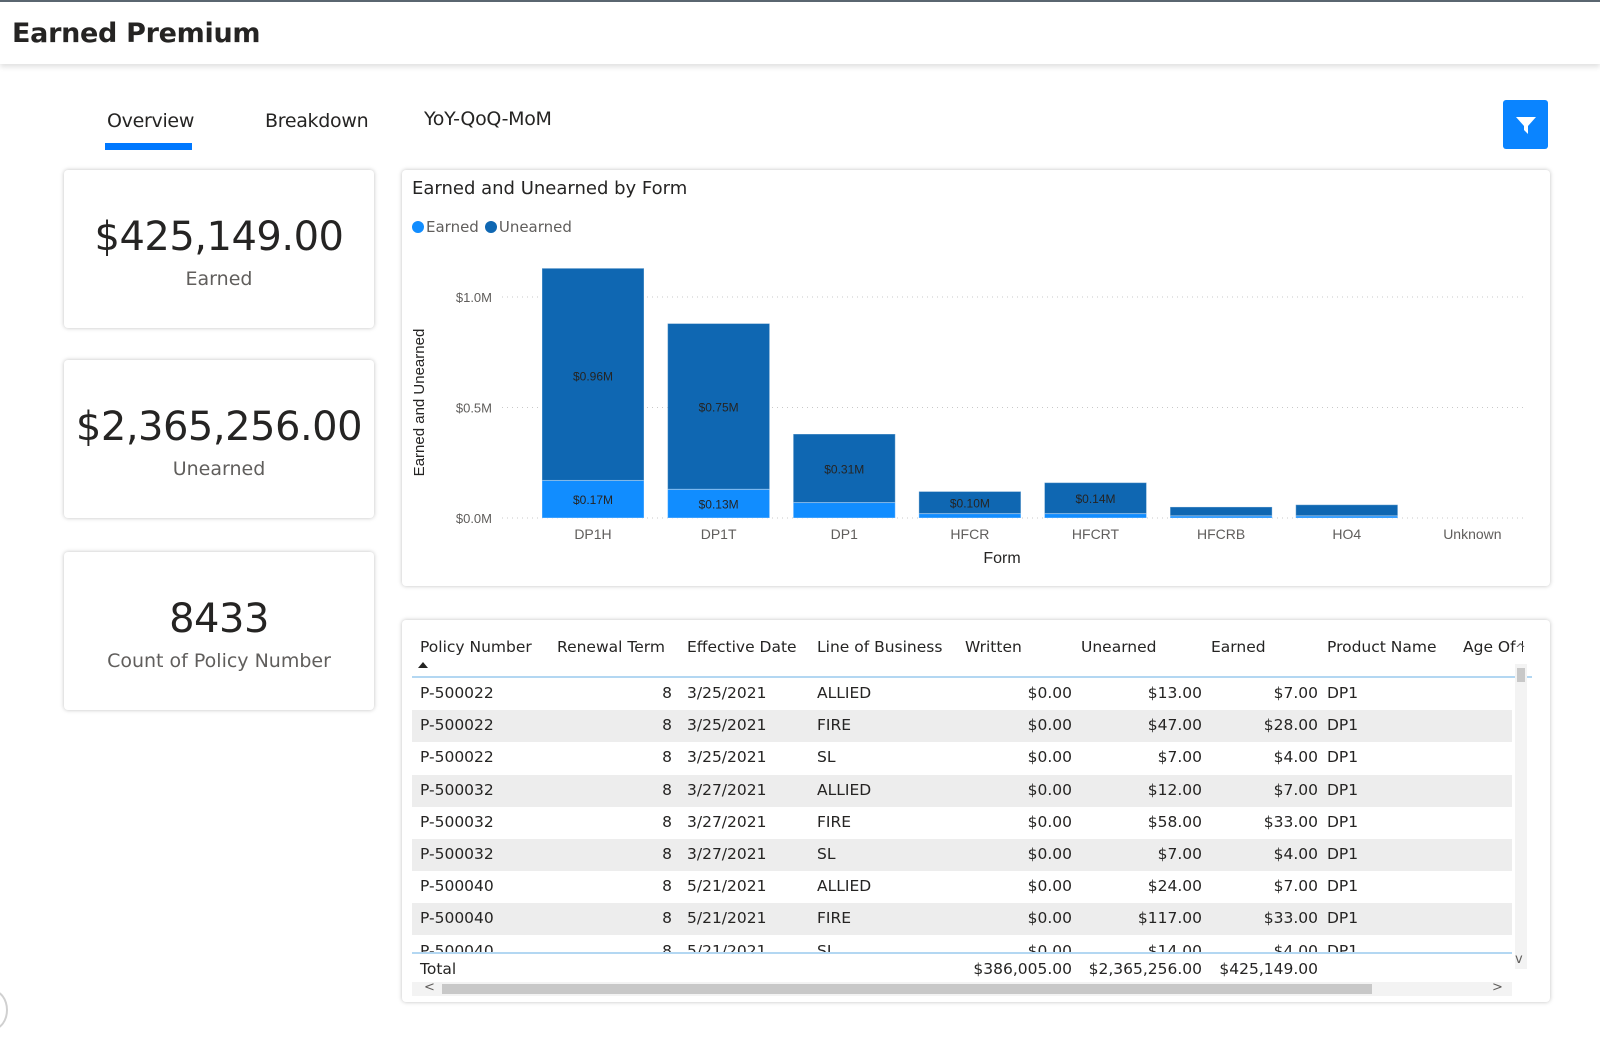 The height and width of the screenshot is (1050, 1600). Describe the element at coordinates (150, 121) in the screenshot. I see `tab-overview: Overview` at that location.